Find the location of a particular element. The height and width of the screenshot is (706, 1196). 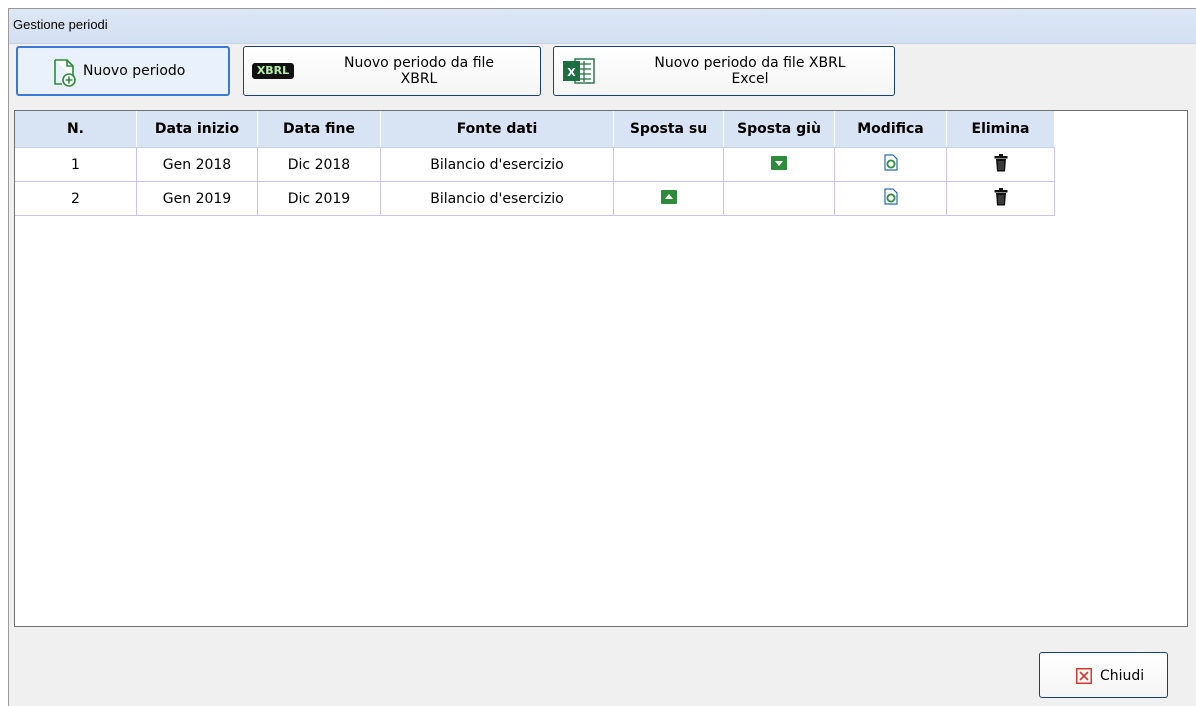

move-down-icon is located at coordinates (779, 164).